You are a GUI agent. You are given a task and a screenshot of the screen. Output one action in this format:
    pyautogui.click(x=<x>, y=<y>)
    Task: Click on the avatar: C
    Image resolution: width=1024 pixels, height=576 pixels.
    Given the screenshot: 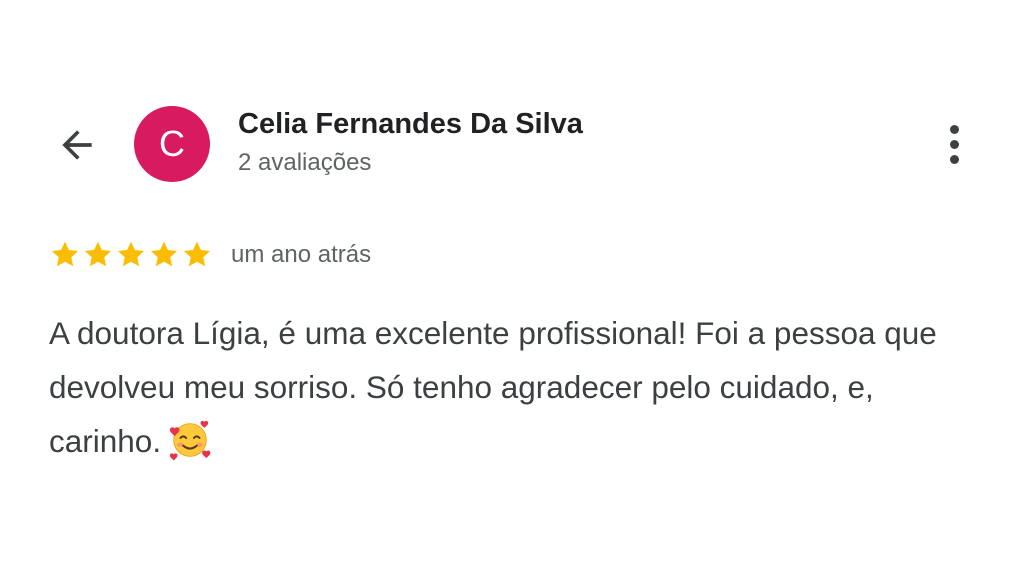 What is the action you would take?
    pyautogui.click(x=172, y=144)
    